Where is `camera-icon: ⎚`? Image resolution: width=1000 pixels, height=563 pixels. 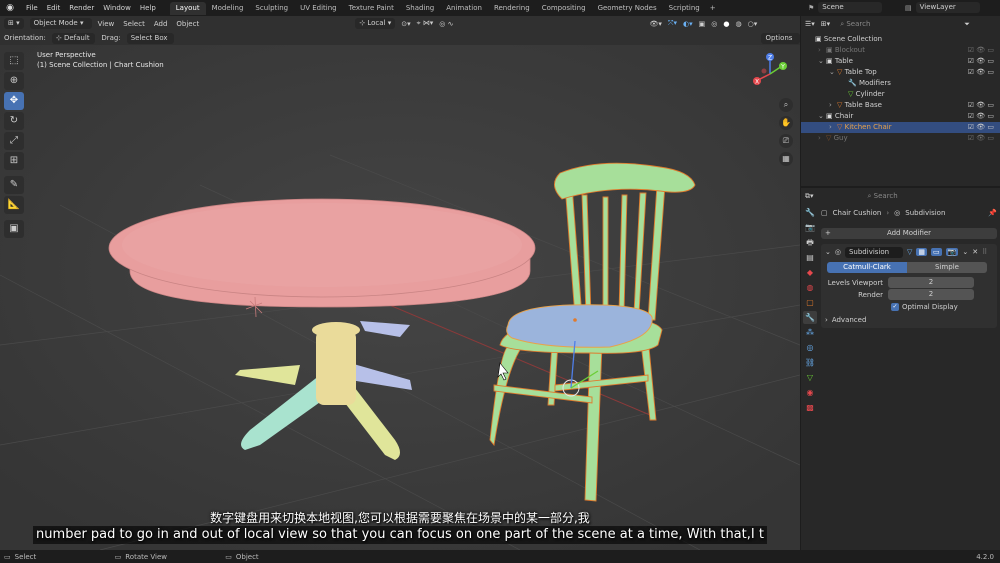 camera-icon: ⎚ is located at coordinates (786, 141).